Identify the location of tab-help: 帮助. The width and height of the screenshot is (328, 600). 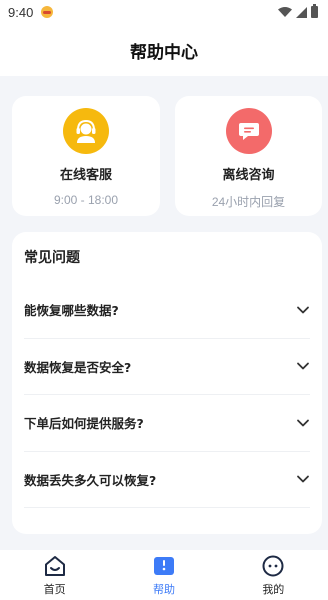
(163, 575).